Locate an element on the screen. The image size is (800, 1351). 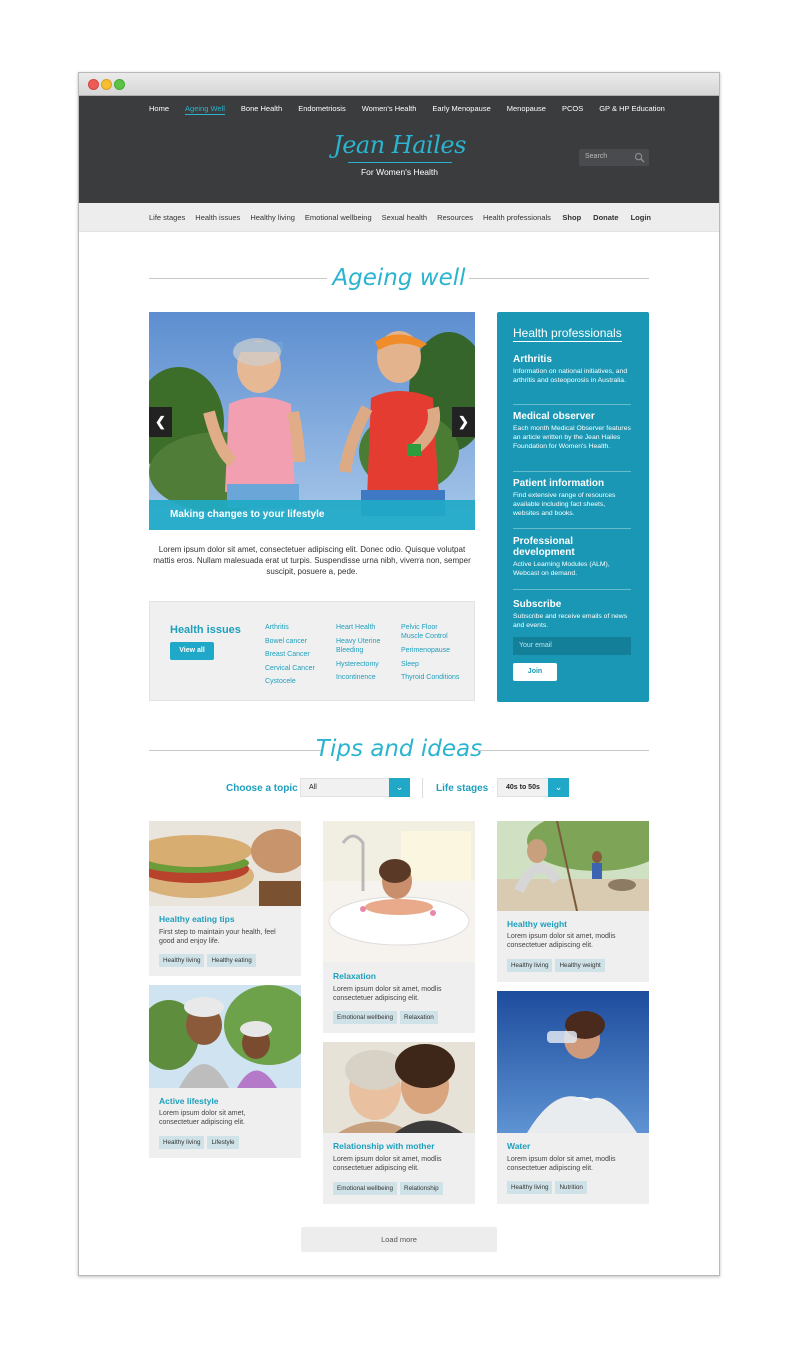
site-logo: Jean Hailes For Women's Health is located at coordinates (399, 157).